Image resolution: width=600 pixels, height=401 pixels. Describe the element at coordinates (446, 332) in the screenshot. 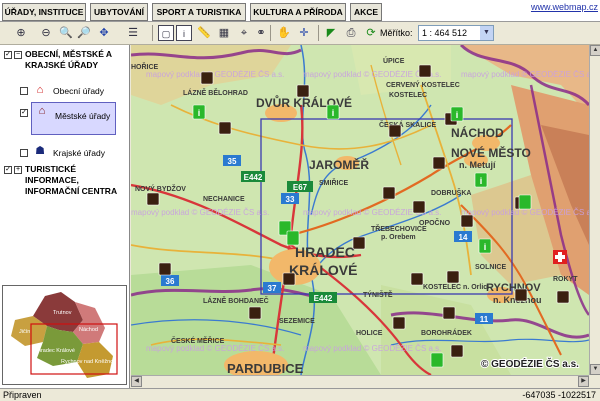

I see `town-borohradek: BOROHRÁDEK` at that location.